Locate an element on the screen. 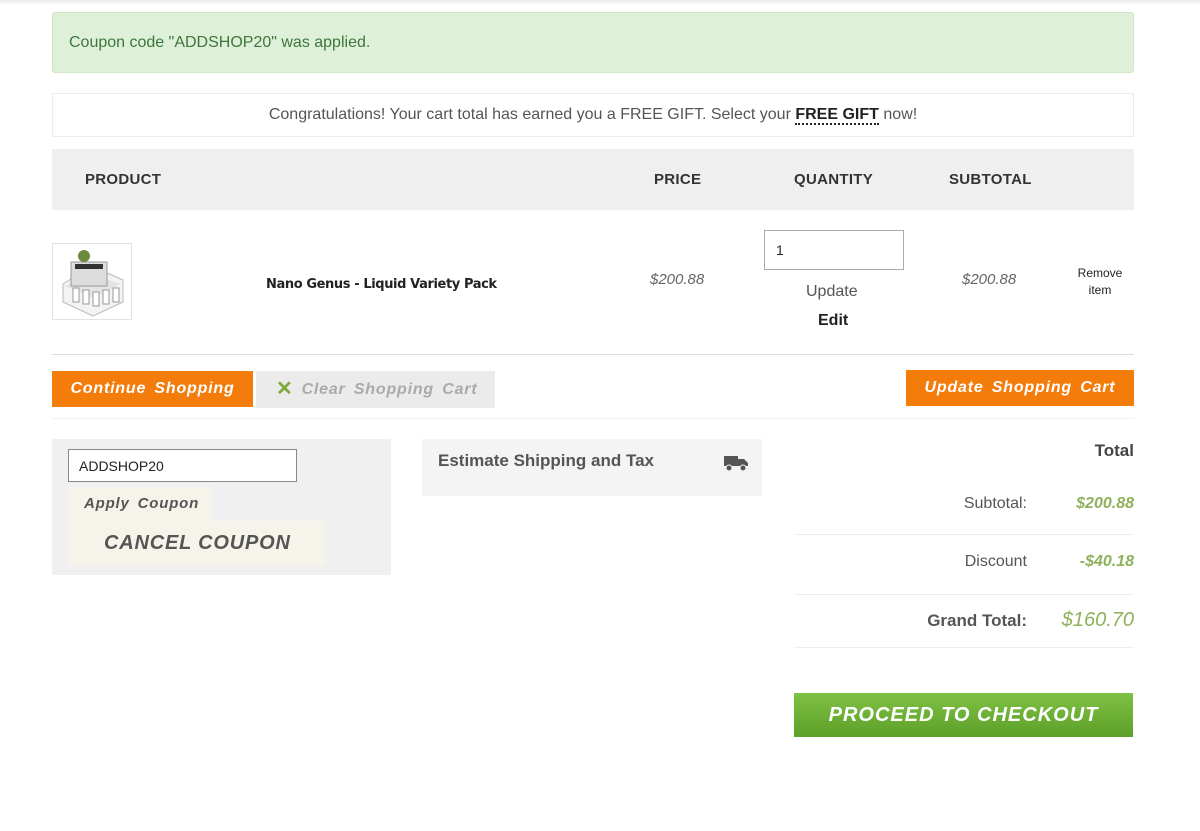 The width and height of the screenshot is (1200, 831). header-quantity: QUANTITY is located at coordinates (834, 179).